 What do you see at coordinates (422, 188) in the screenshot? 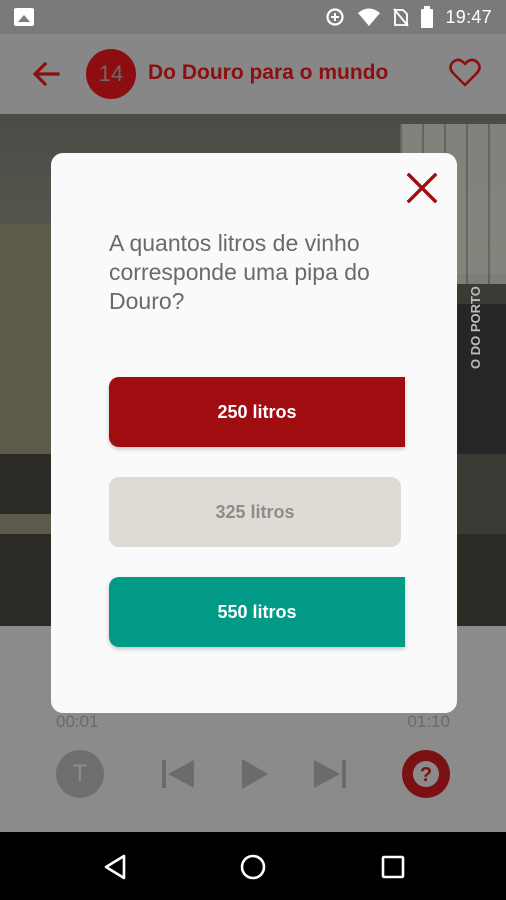
I see `close-icon` at bounding box center [422, 188].